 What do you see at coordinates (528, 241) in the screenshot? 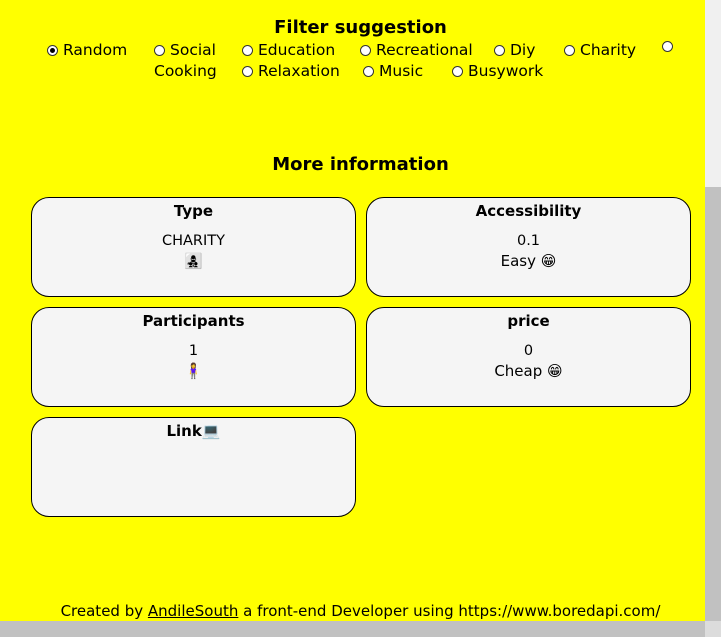
I see `accessibility-value: 0.1` at bounding box center [528, 241].